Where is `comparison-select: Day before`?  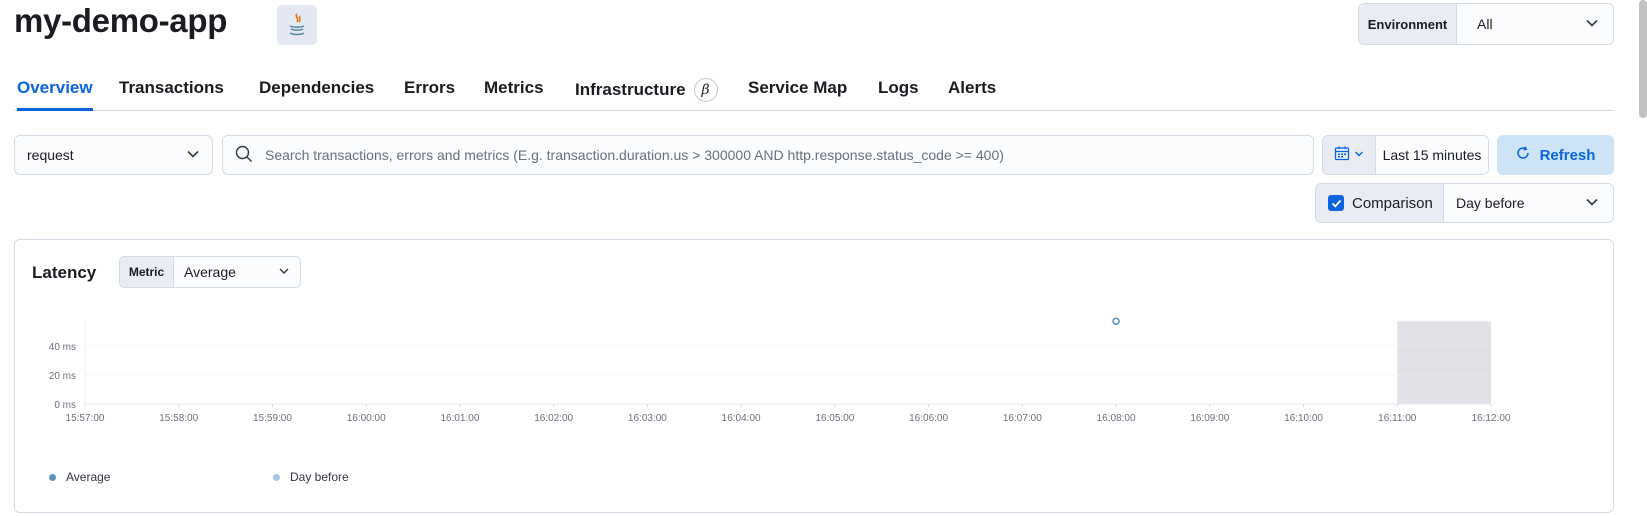
comparison-select: Day before is located at coordinates (1528, 203).